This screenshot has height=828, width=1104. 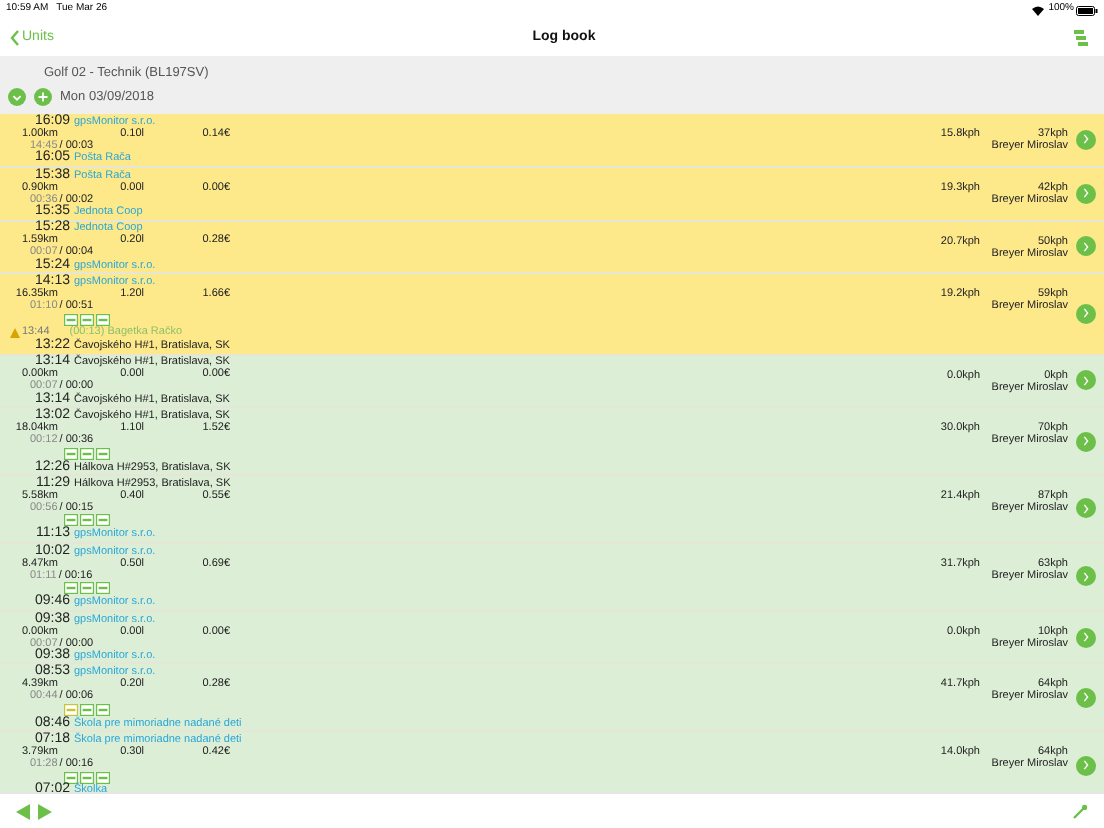 What do you see at coordinates (15, 332) in the screenshot?
I see `warning-icon` at bounding box center [15, 332].